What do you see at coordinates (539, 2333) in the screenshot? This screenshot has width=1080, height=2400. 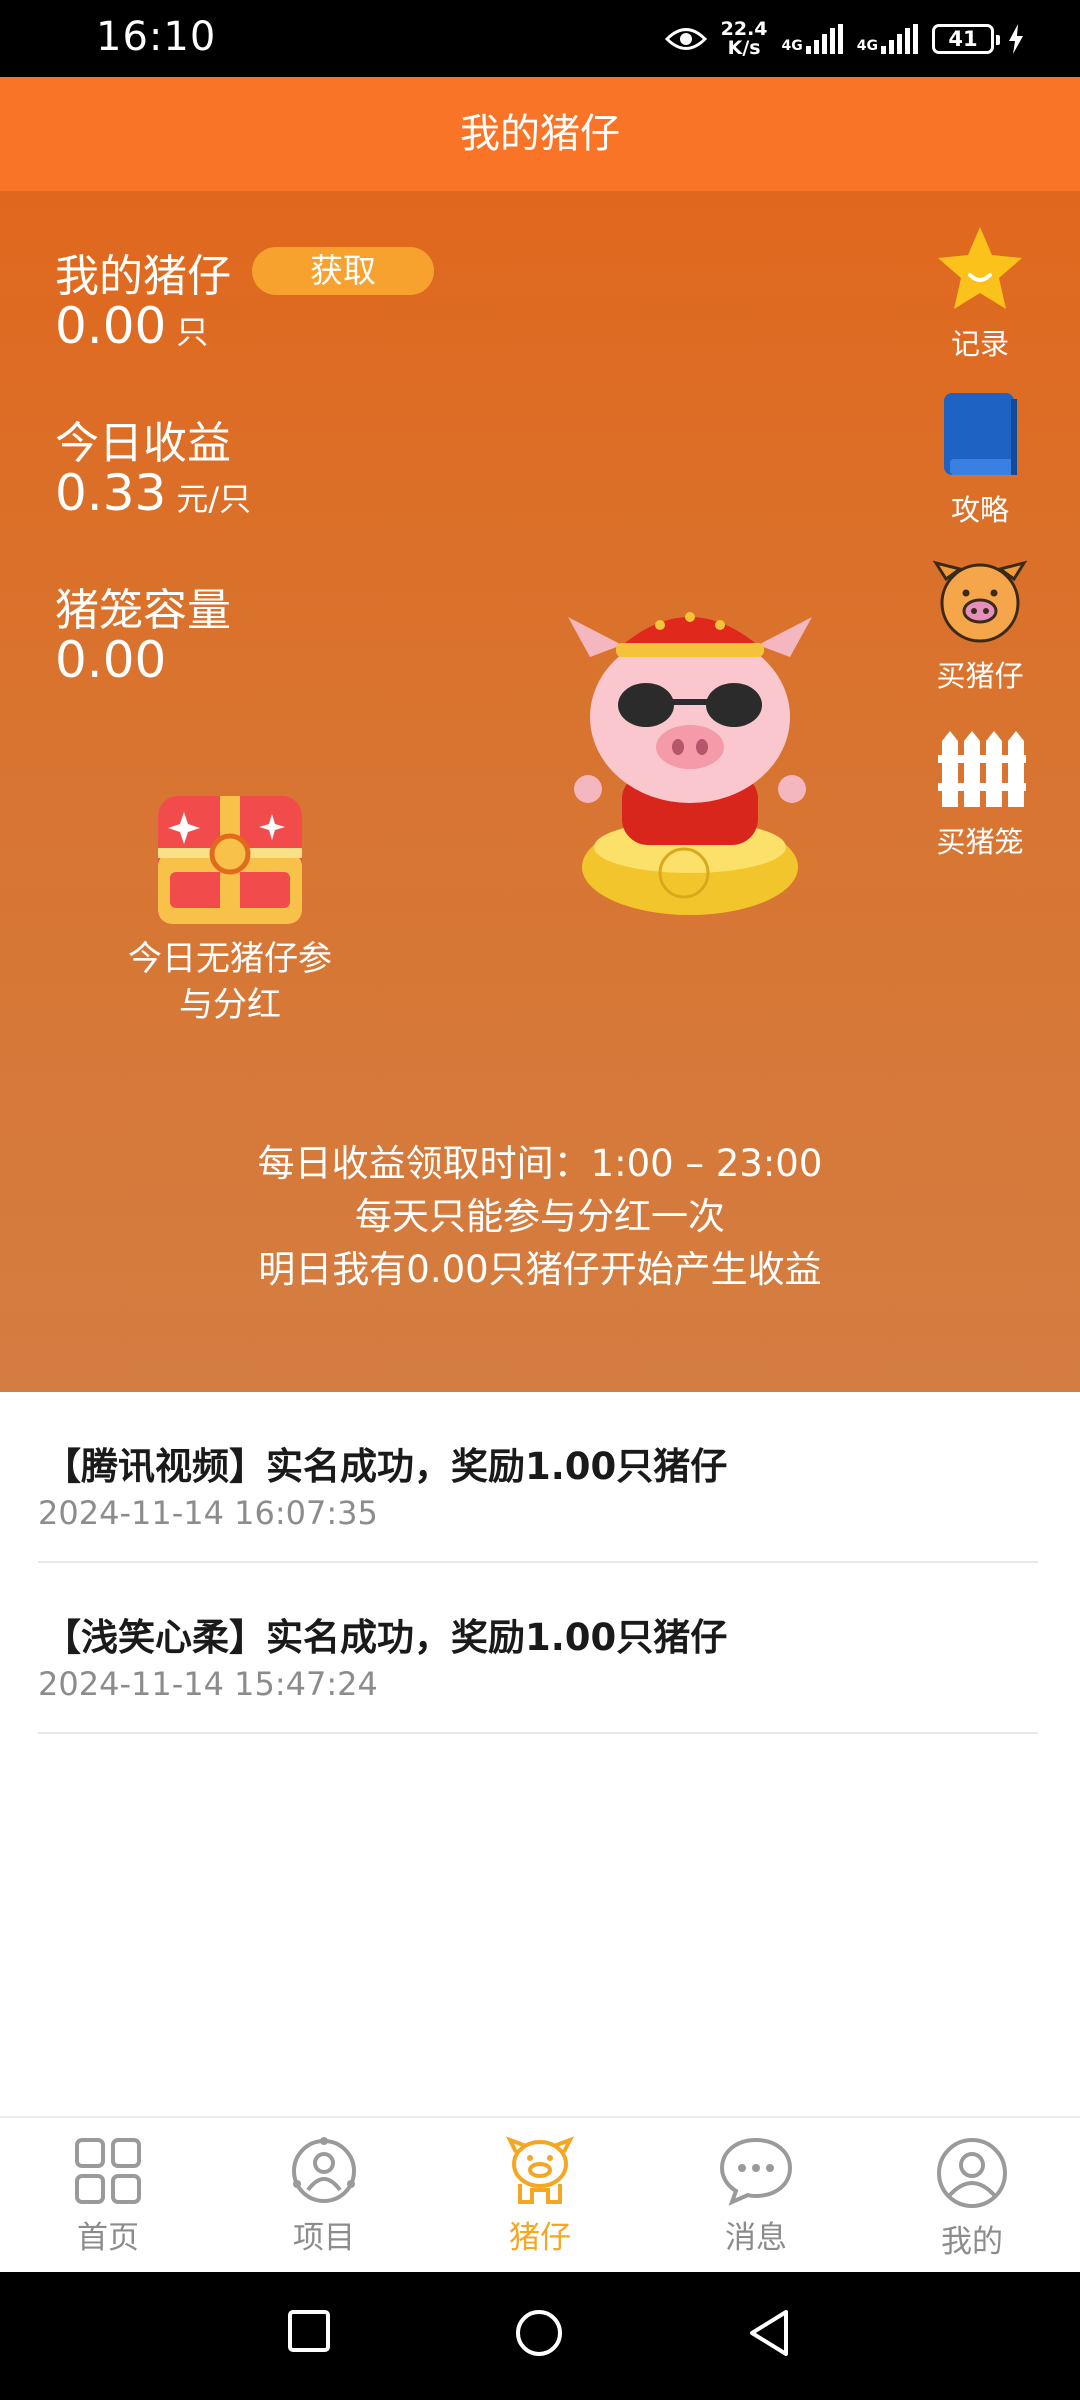 I see `home-circle-icon` at bounding box center [539, 2333].